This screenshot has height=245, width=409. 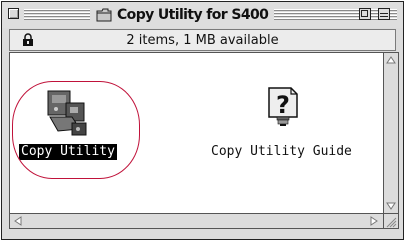 I want to click on window-title: Copy Utility for S400, so click(x=182, y=15).